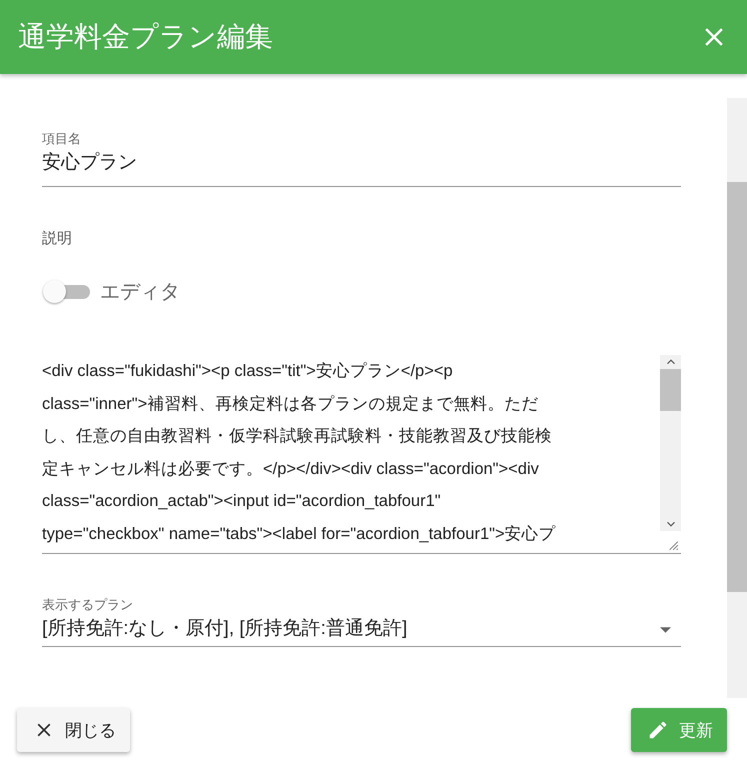  I want to click on text-line: <div class="fukidashi"><p class="tit">安心プラン</p><p, so click(248, 371).